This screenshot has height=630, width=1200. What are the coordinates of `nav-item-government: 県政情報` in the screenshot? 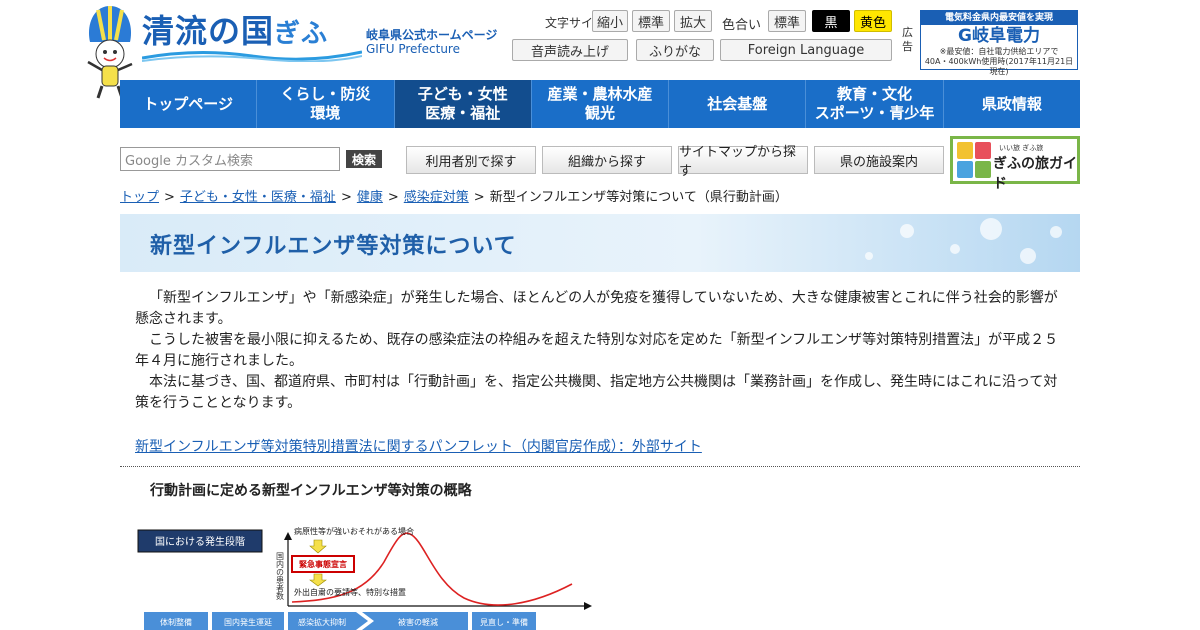 It's located at (1012, 104).